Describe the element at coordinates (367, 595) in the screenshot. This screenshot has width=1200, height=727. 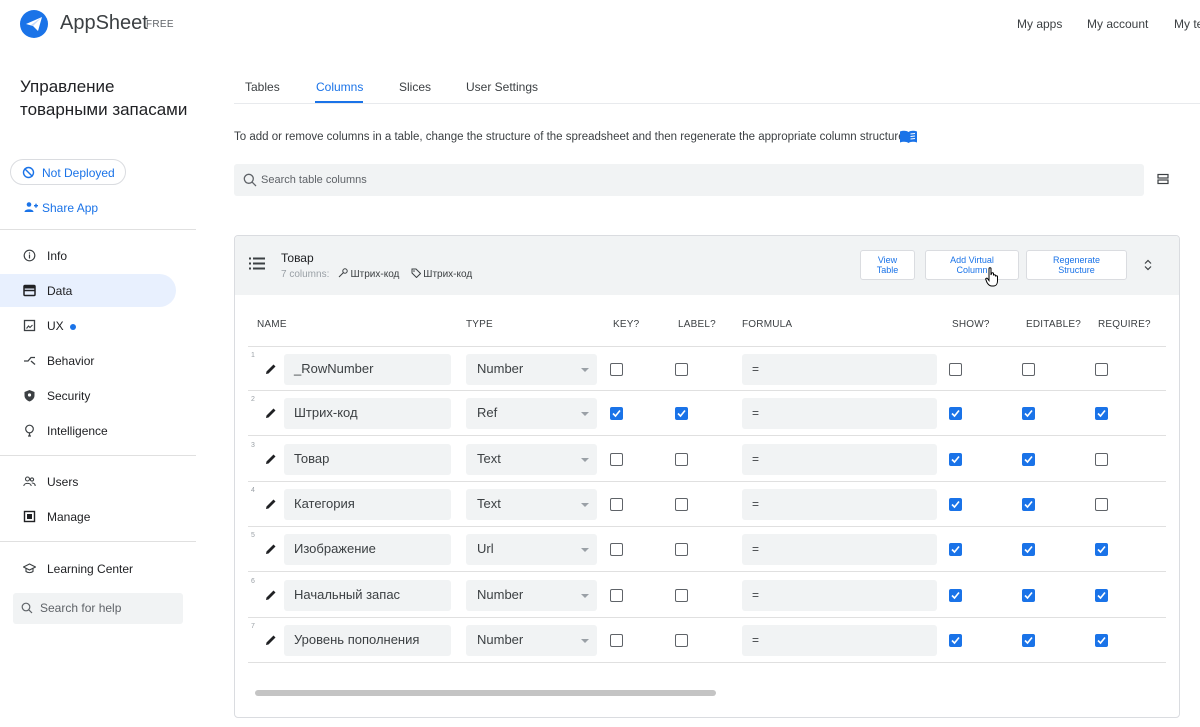
I see `column-name-field: Начальный запас` at that location.